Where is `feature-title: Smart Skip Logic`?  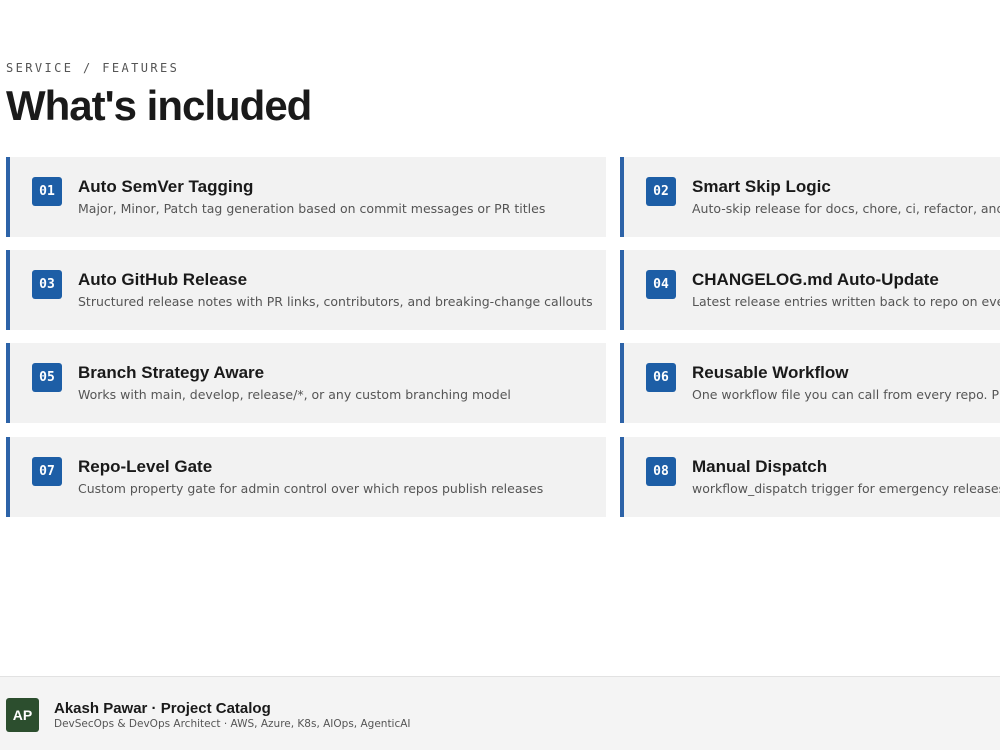
feature-title: Smart Skip Logic is located at coordinates (761, 186).